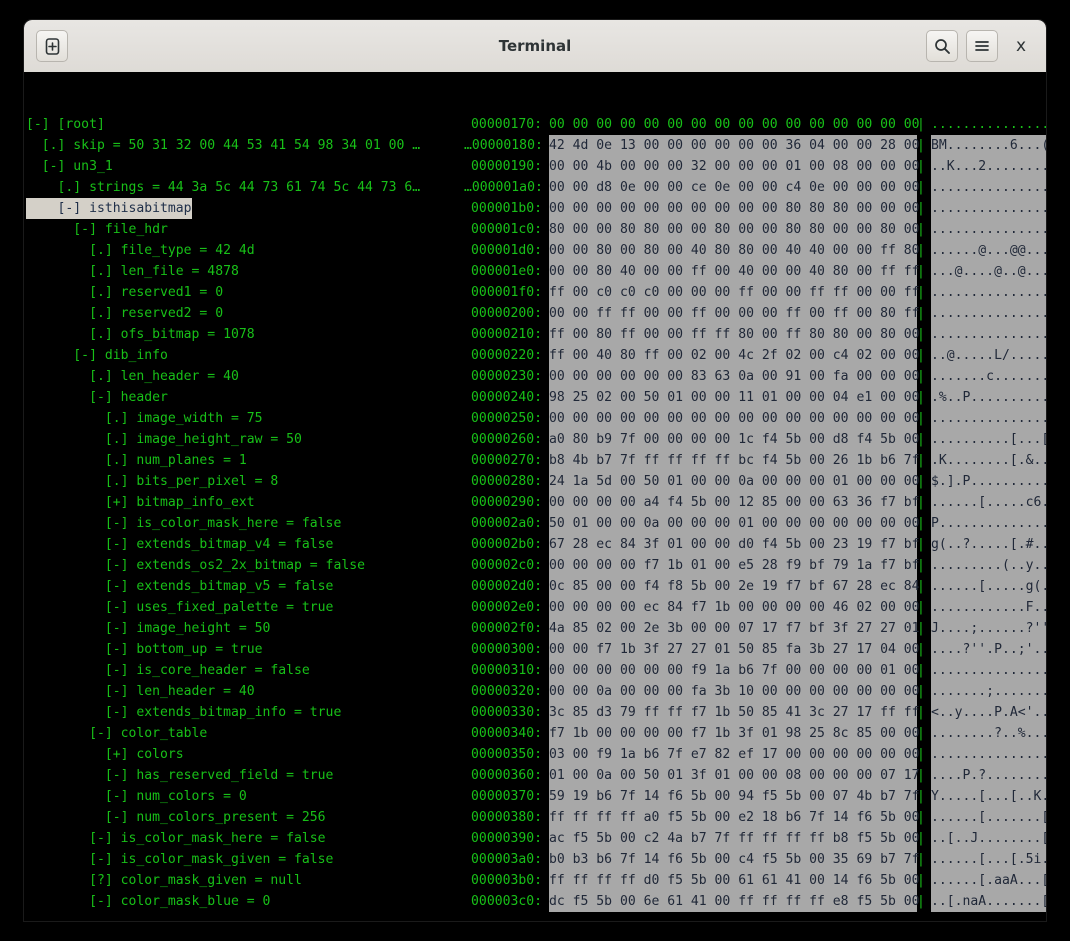  Describe the element at coordinates (246, 565) in the screenshot. I see `tree-row: [-] extends_os2_2x_bitmap = false` at that location.